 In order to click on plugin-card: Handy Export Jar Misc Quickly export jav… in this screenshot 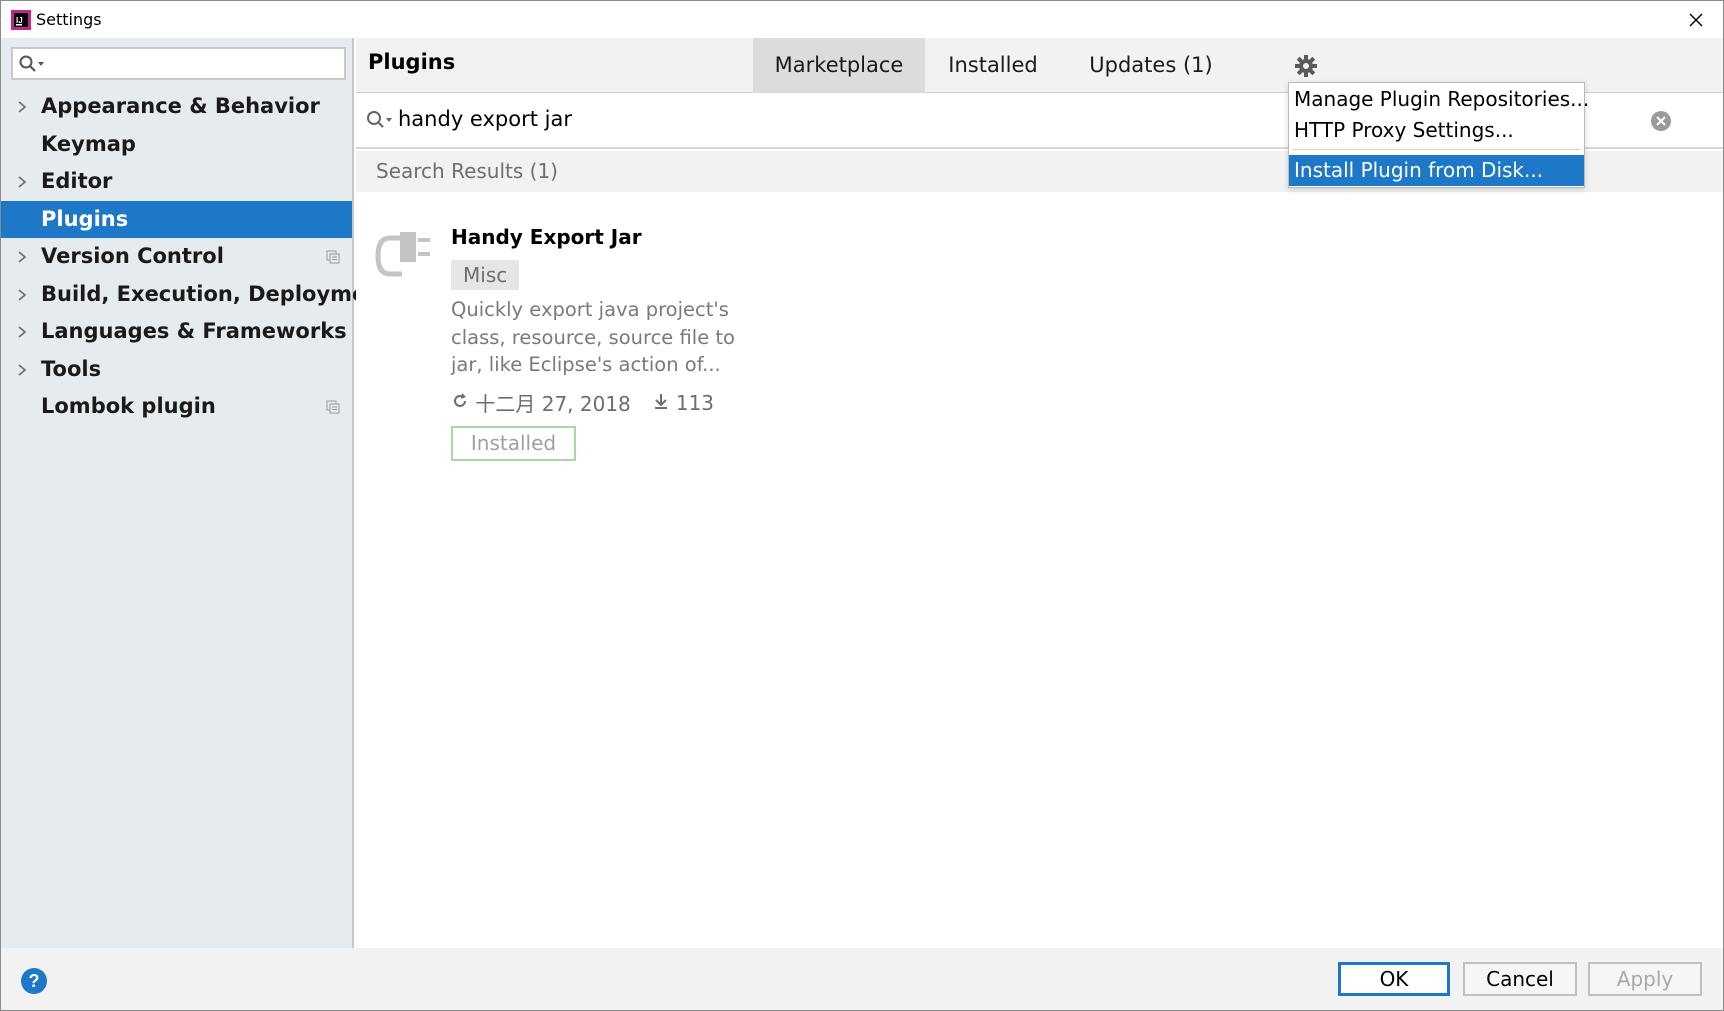, I will do `click(706, 338)`.